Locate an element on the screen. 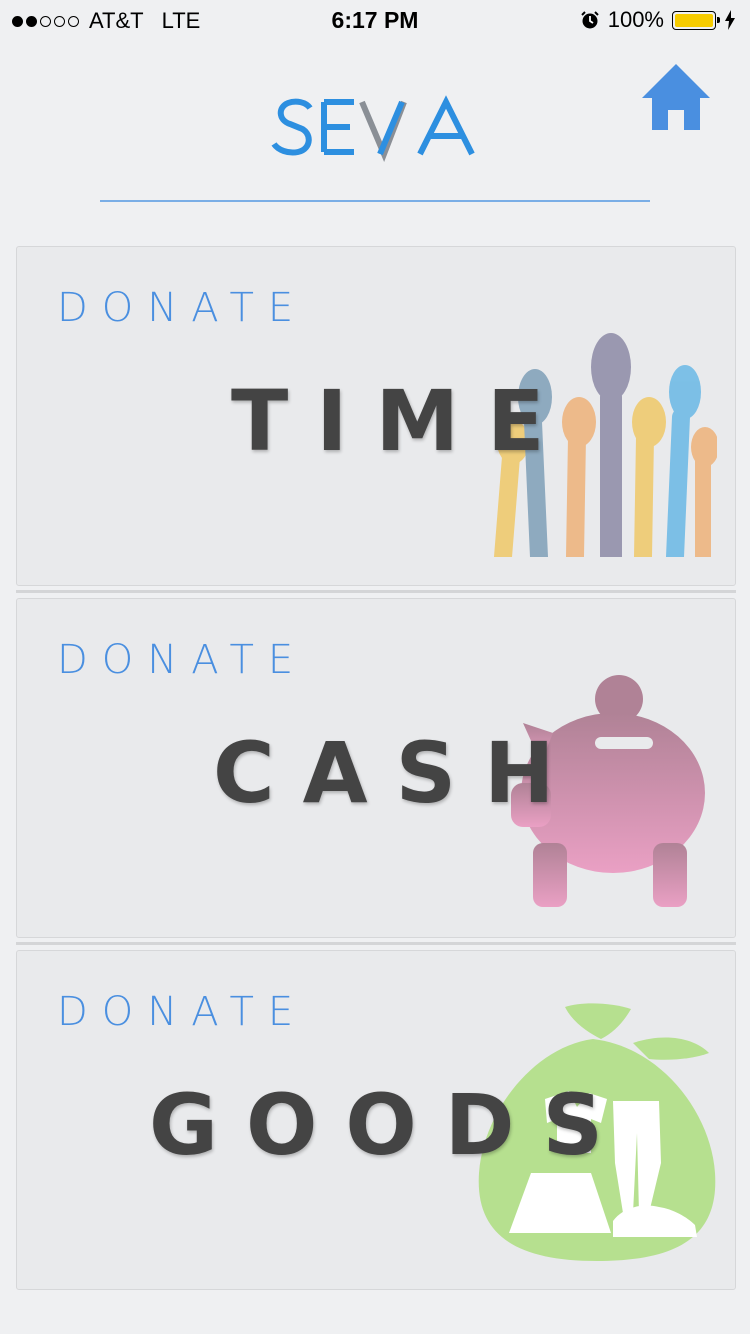 The width and height of the screenshot is (750, 1334). charging-bolt-icon is located at coordinates (730, 20).